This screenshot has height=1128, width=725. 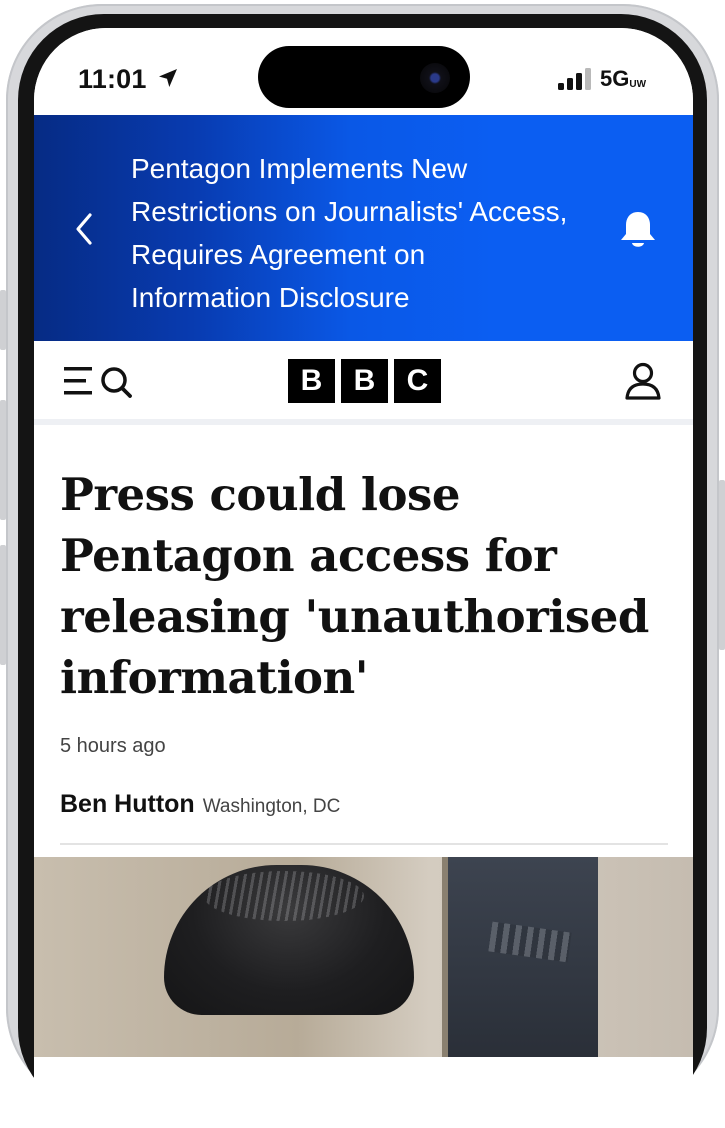 What do you see at coordinates (574, 79) in the screenshot?
I see `cellular-signal-icon` at bounding box center [574, 79].